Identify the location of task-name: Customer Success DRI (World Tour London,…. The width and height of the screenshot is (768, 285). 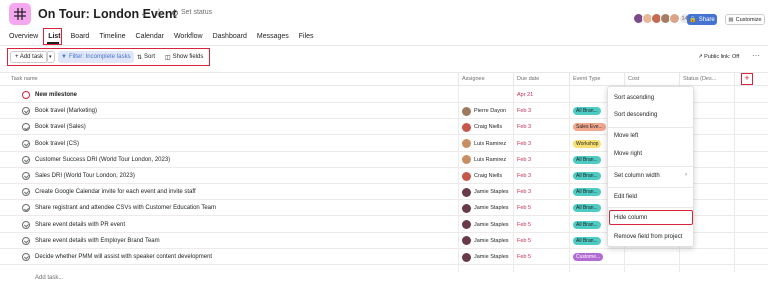
(102, 160).